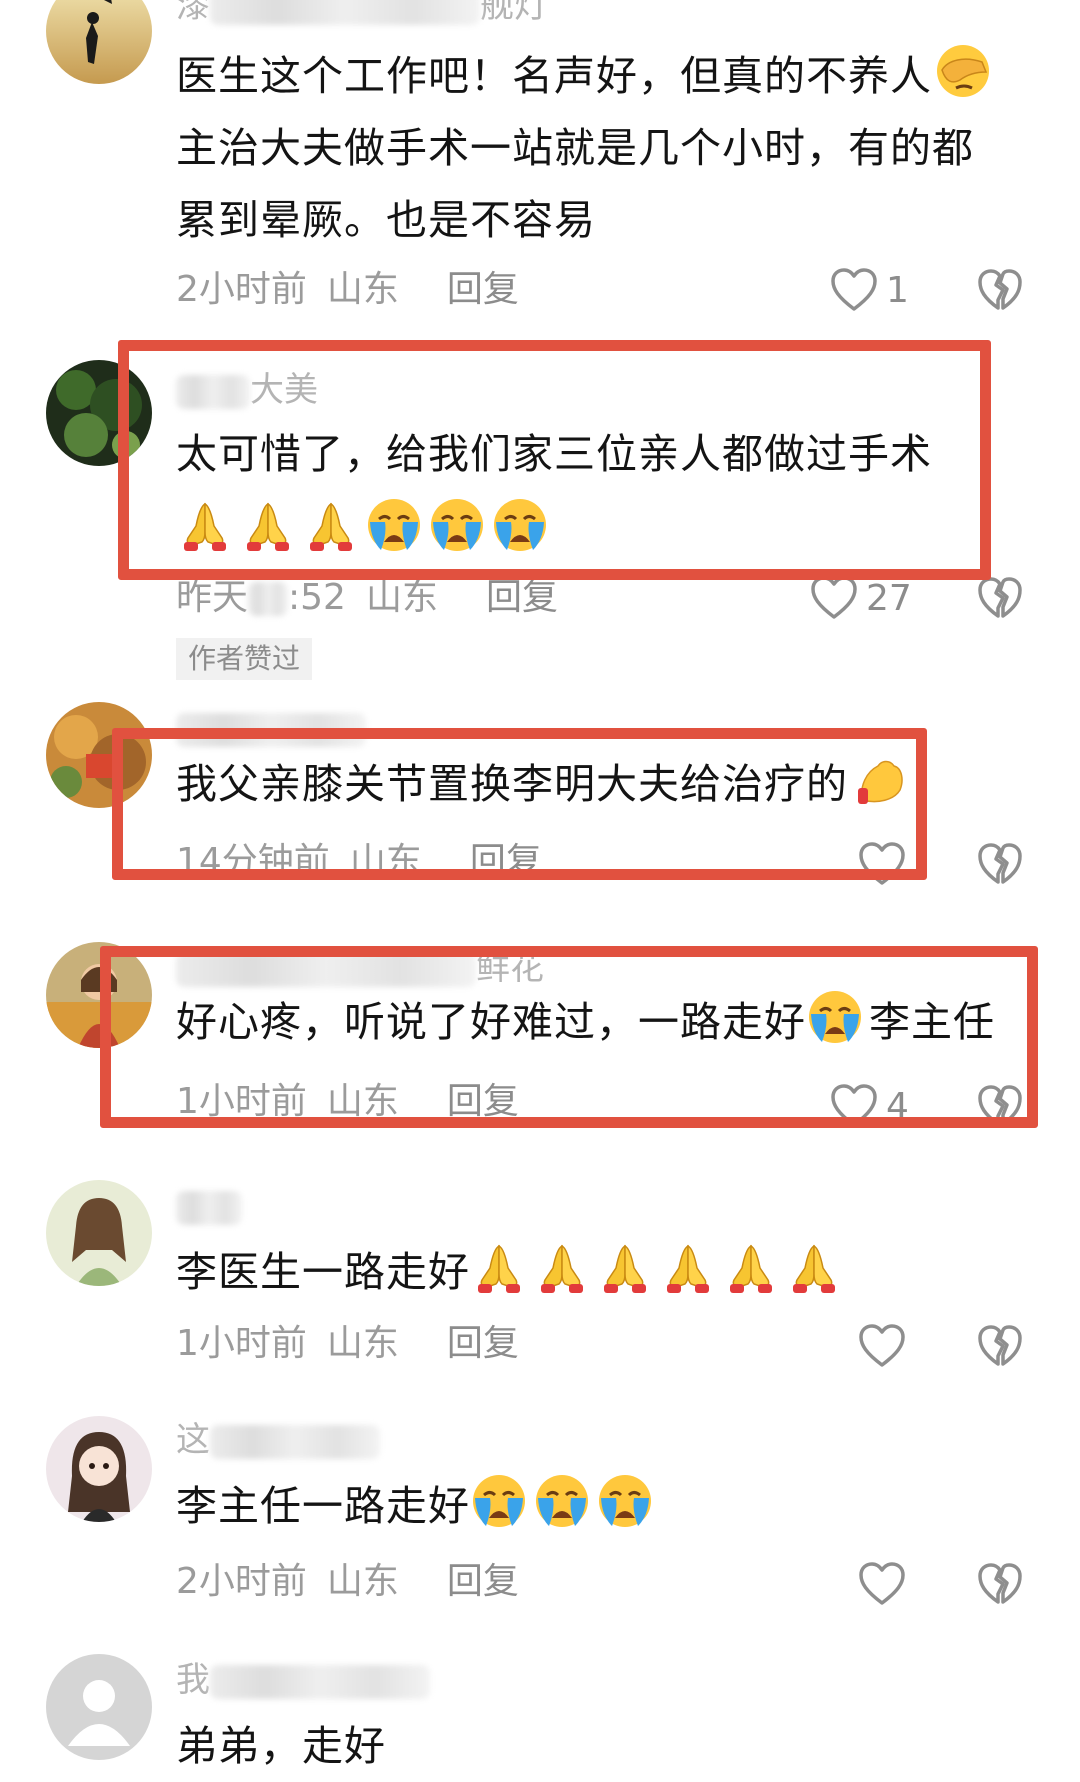  What do you see at coordinates (897, 290) in the screenshot?
I see `like-count: 1` at bounding box center [897, 290].